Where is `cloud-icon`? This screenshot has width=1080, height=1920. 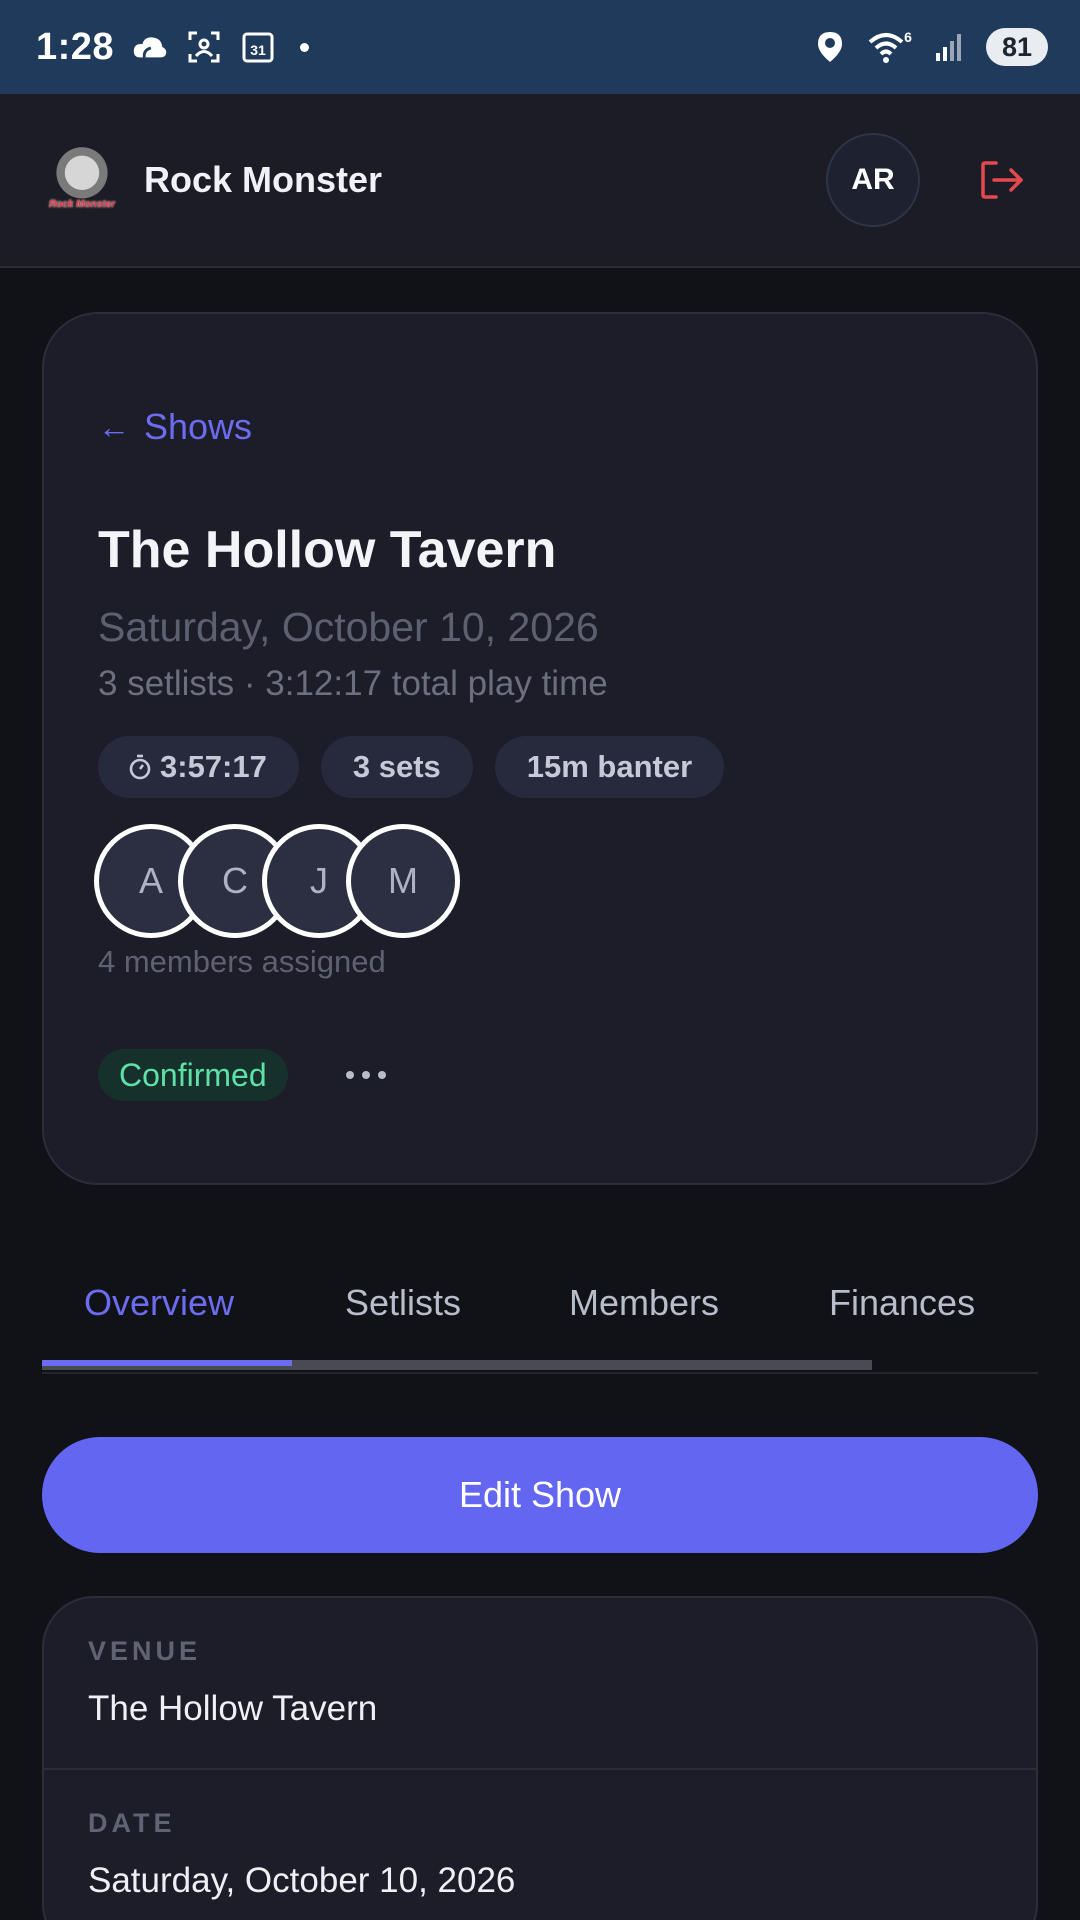
cloud-icon is located at coordinates (150, 47).